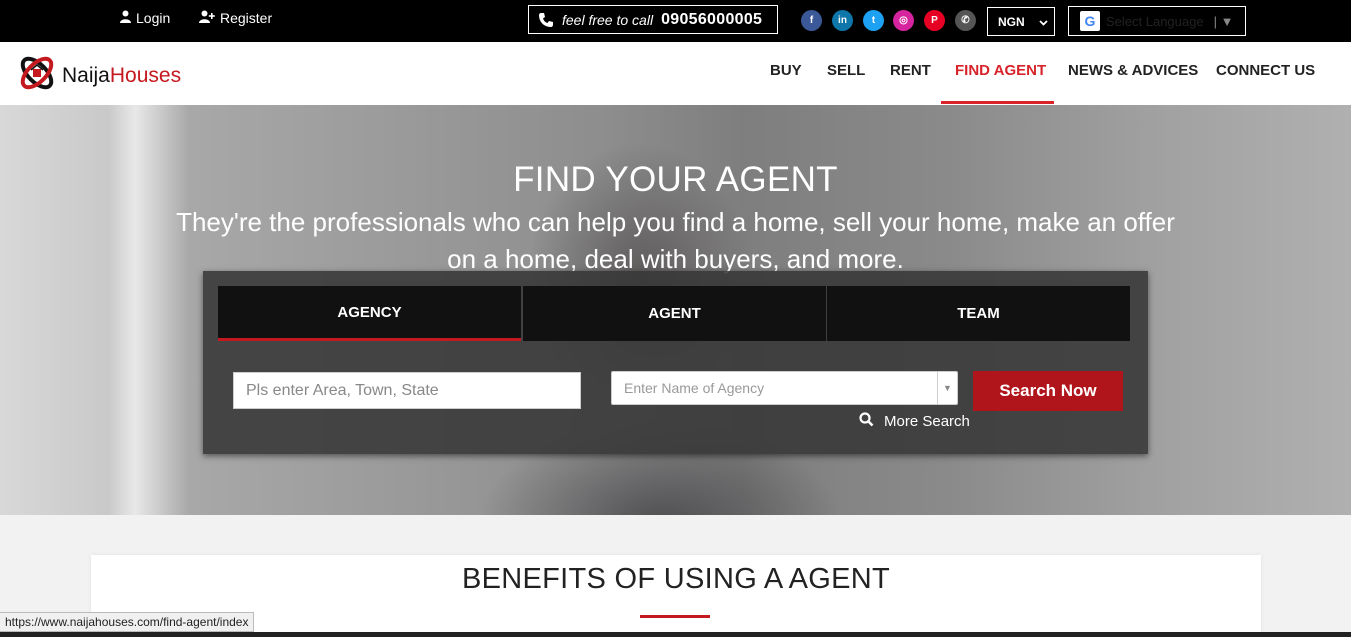 The height and width of the screenshot is (637, 1351). Describe the element at coordinates (1011, 21) in the screenshot. I see `currency-value: NGN` at that location.